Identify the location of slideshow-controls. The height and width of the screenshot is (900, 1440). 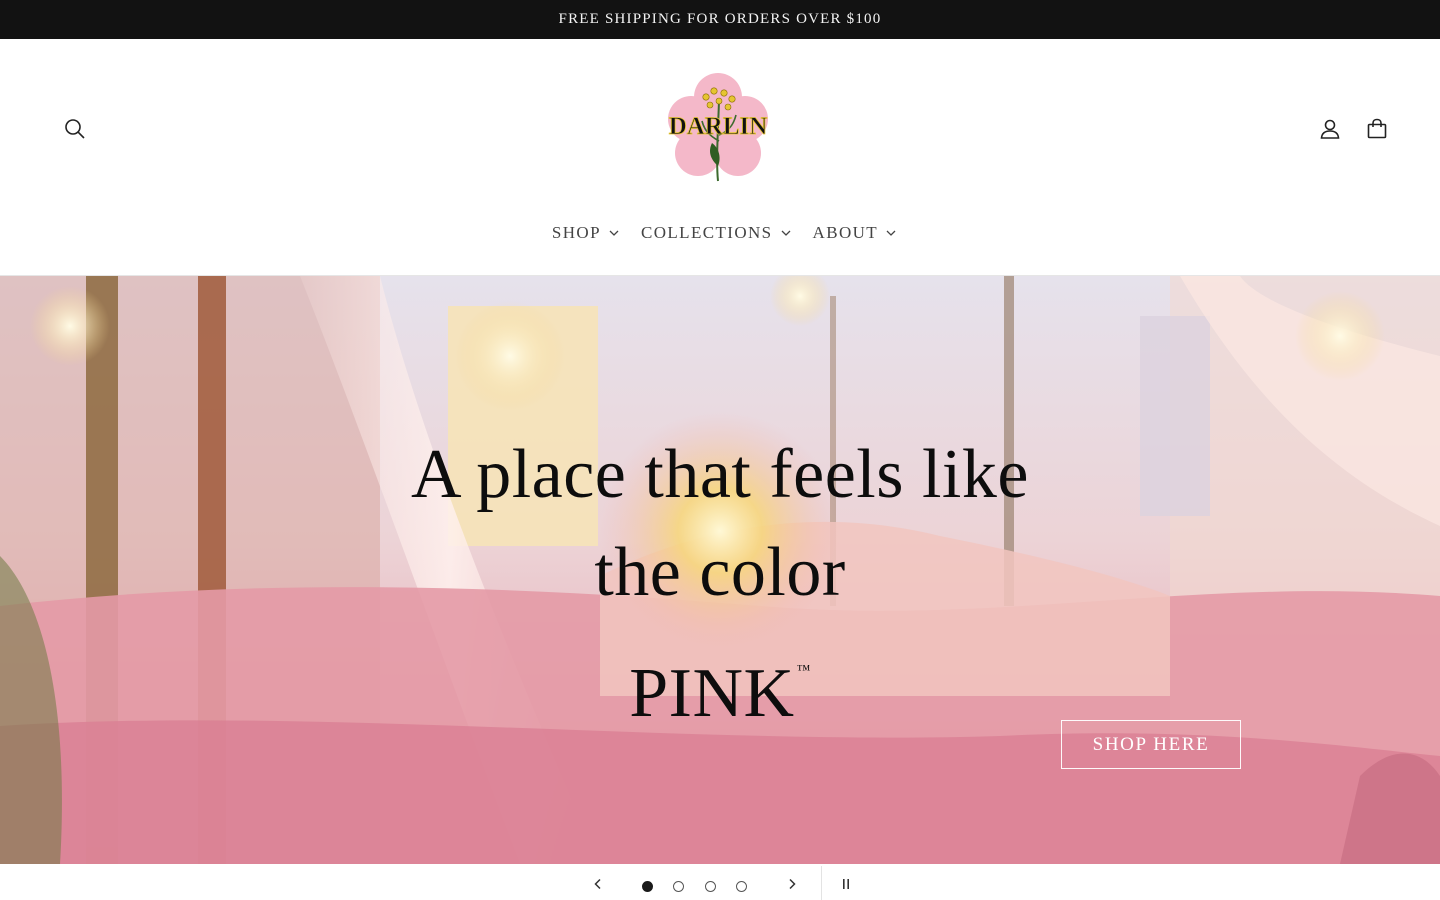
(720, 882).